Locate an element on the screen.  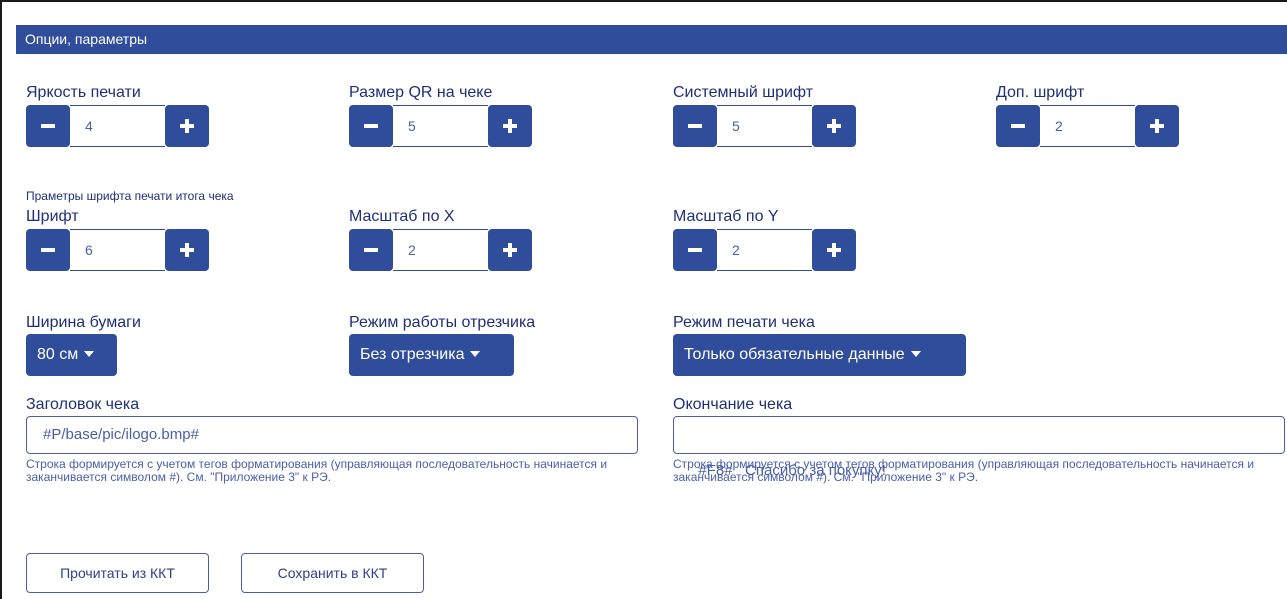
system-font-field: Системный шрифт 5 is located at coordinates (768, 116).